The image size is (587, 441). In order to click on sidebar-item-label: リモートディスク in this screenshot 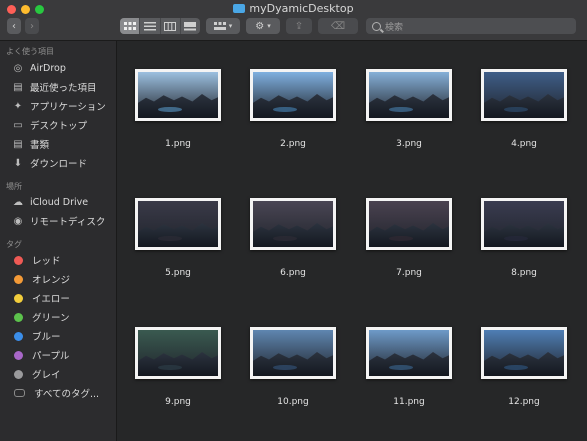, I will do `click(68, 222)`.